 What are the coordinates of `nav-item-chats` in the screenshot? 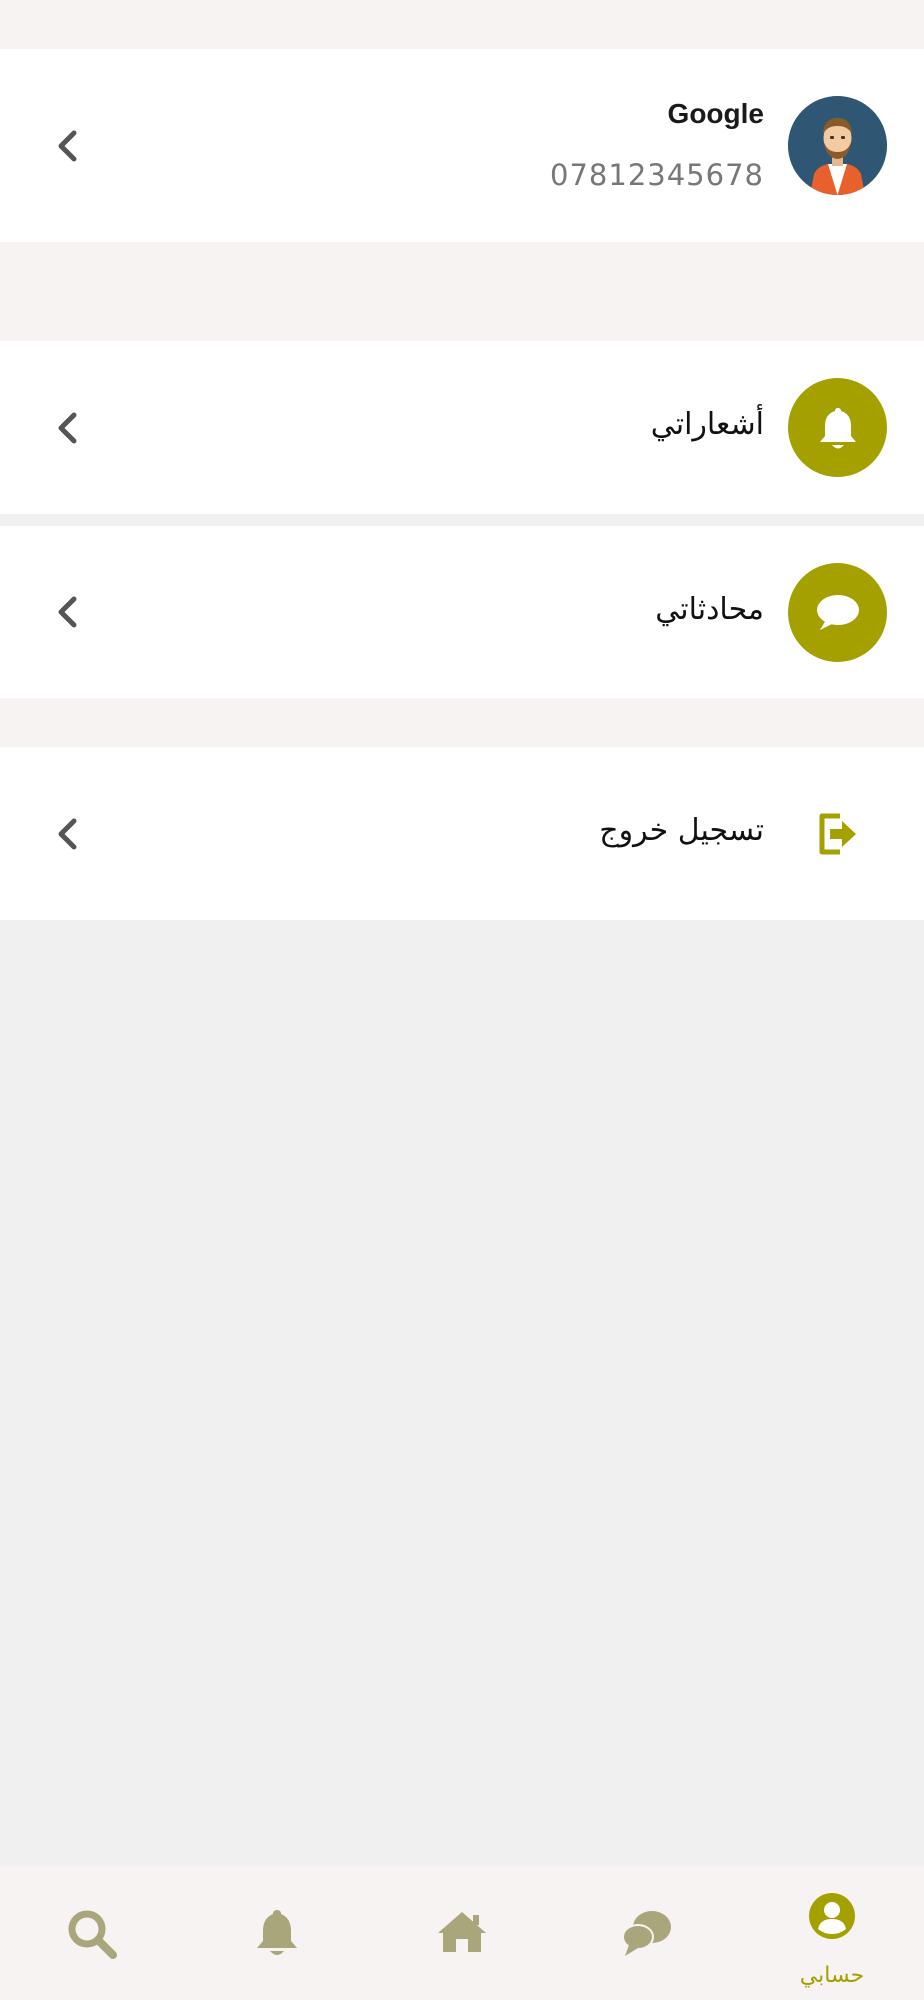 It's located at (647, 1933).